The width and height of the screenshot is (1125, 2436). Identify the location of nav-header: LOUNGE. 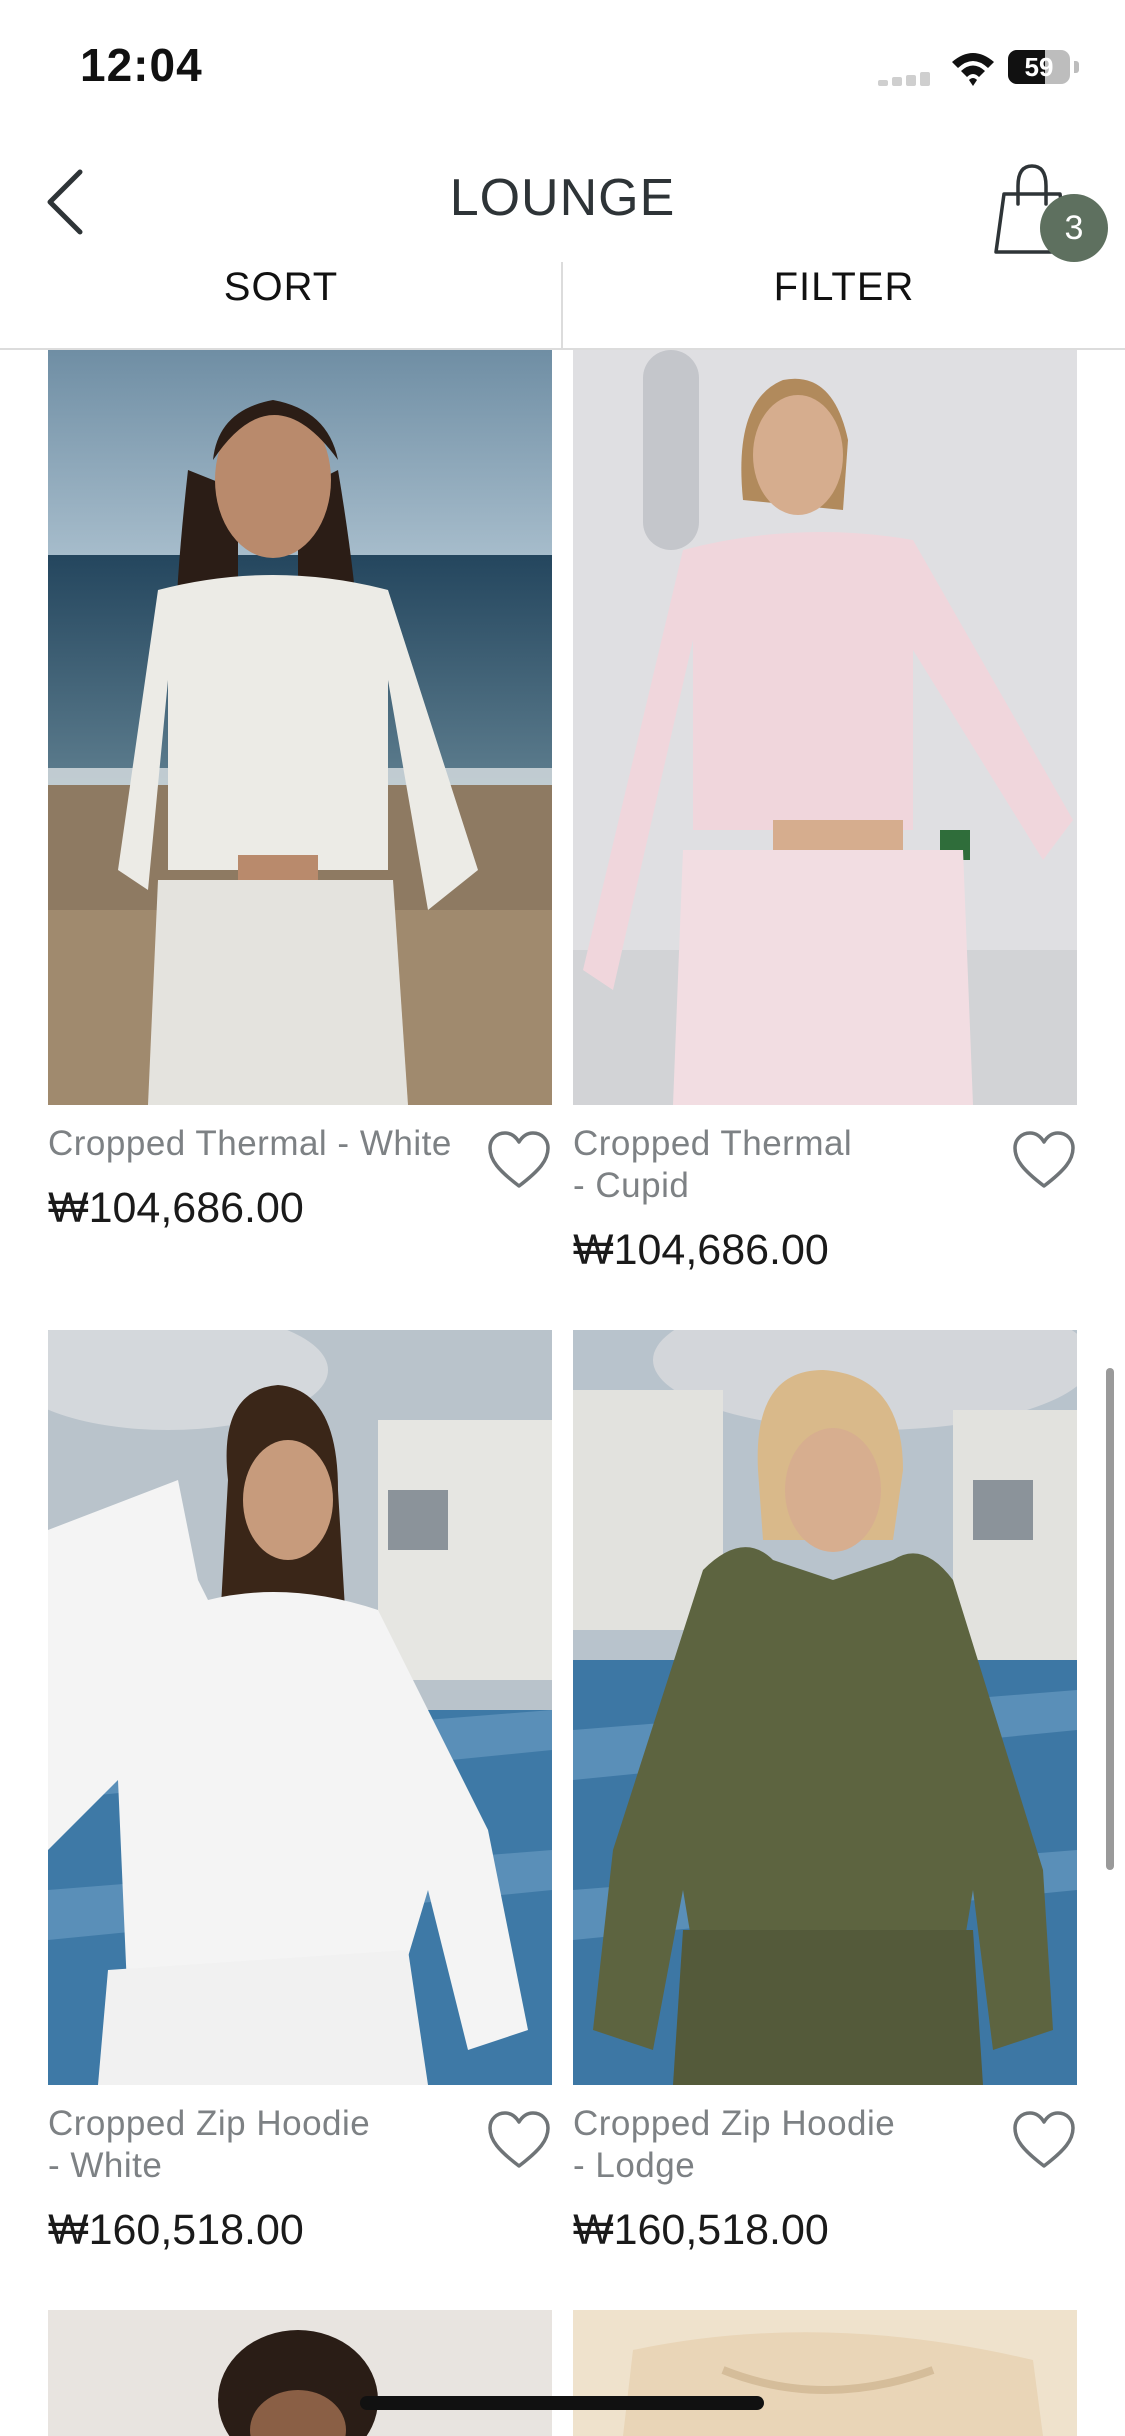
(562, 202).